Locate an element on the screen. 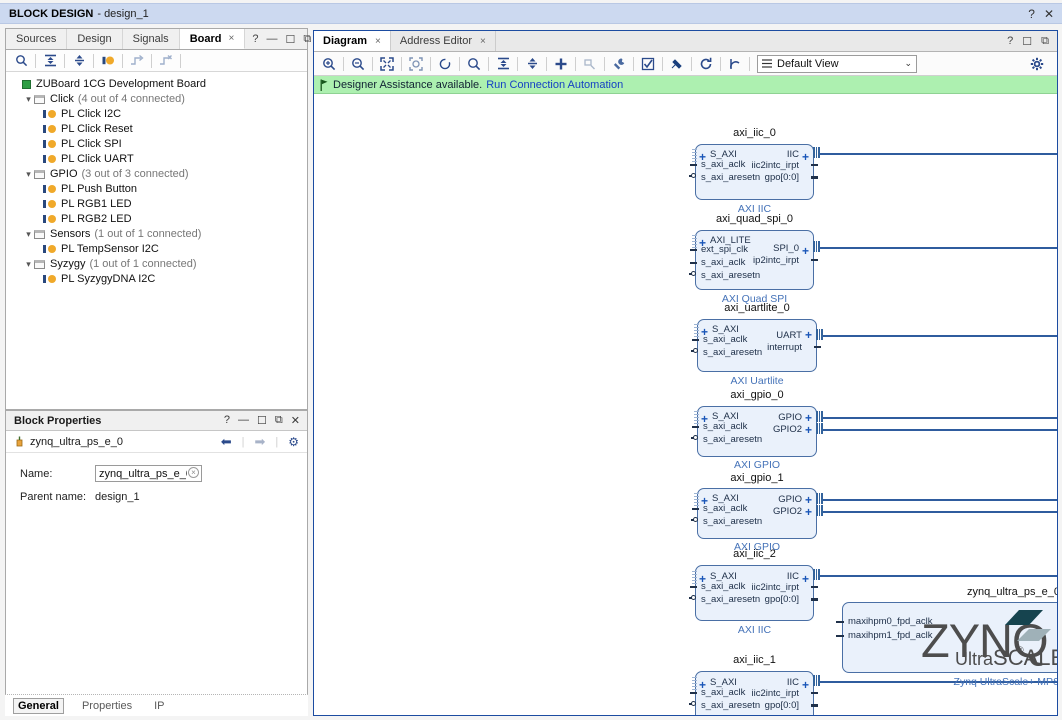 The image size is (1062, 720). tab-sources: Sources is located at coordinates (37, 39).